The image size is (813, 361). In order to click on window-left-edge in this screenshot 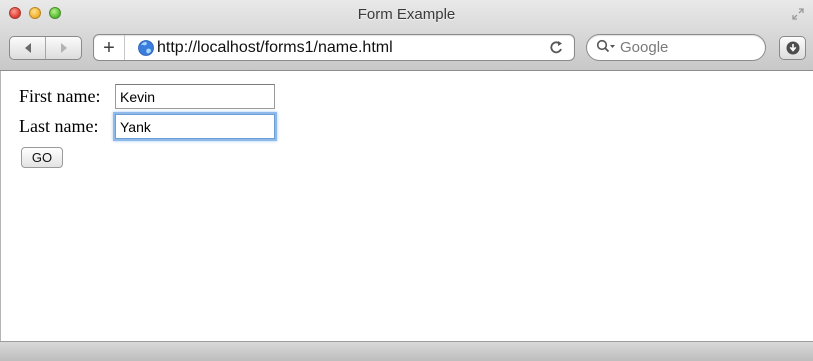, I will do `click(0, 206)`.